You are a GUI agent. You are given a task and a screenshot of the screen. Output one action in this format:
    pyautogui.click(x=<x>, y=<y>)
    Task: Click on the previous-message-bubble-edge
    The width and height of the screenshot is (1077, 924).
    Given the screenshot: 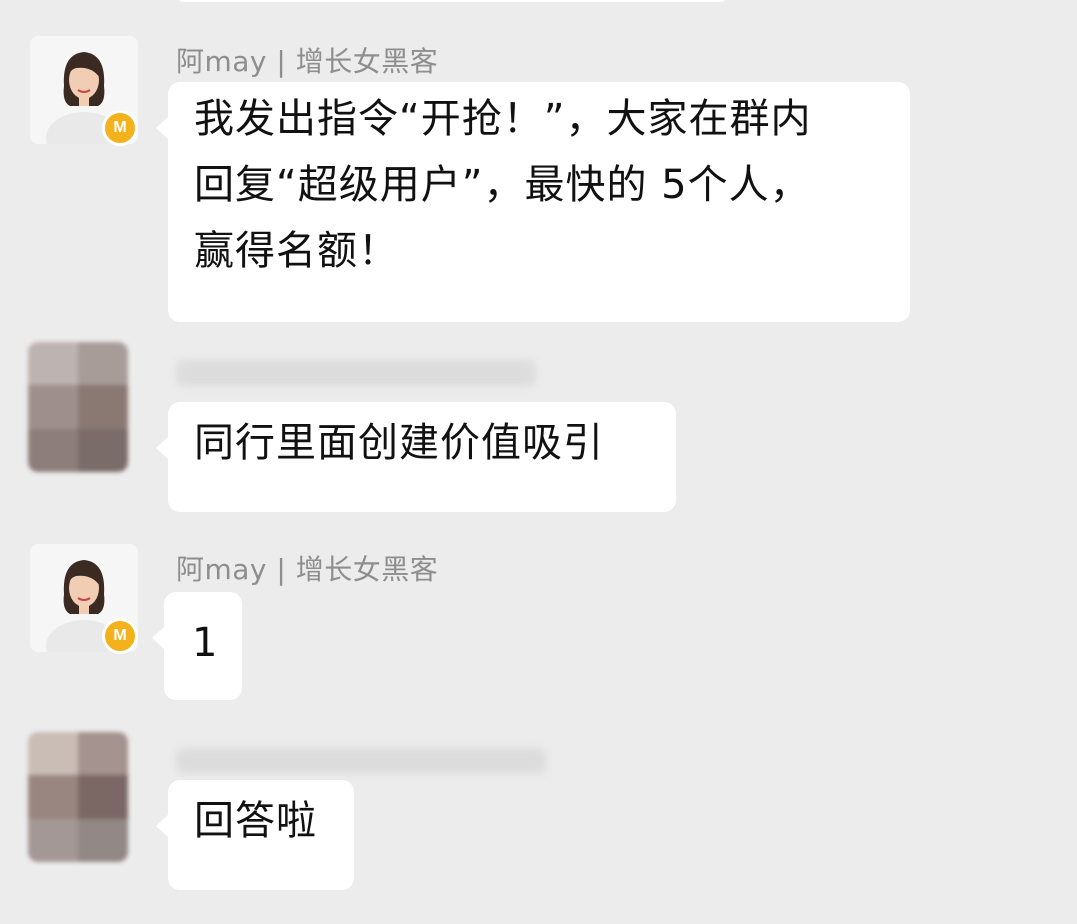 What is the action you would take?
    pyautogui.click(x=452, y=1)
    